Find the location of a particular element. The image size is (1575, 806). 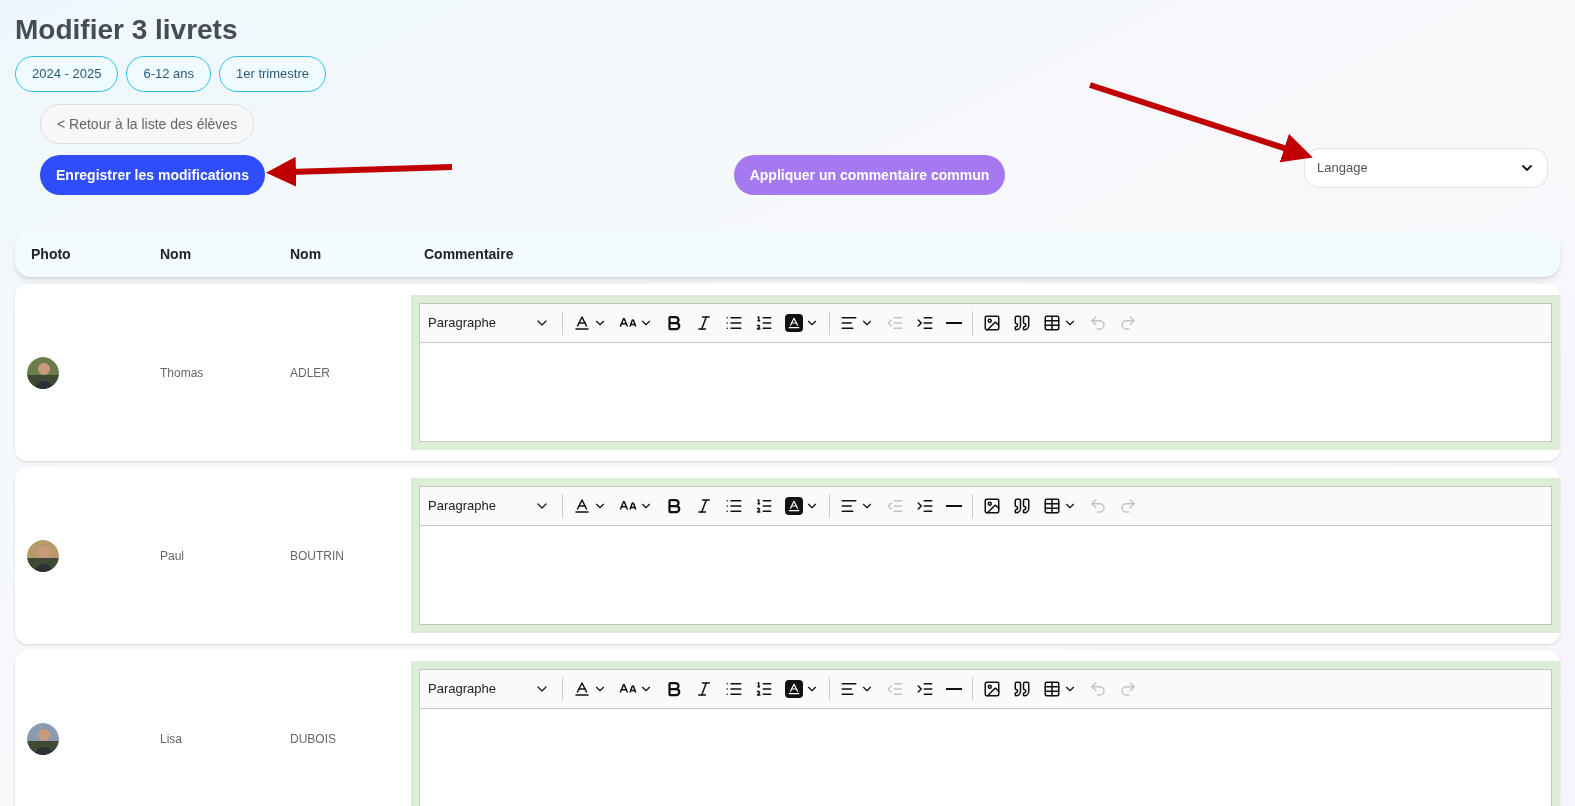

table-cell-text: BOUTRIN is located at coordinates (317, 556).